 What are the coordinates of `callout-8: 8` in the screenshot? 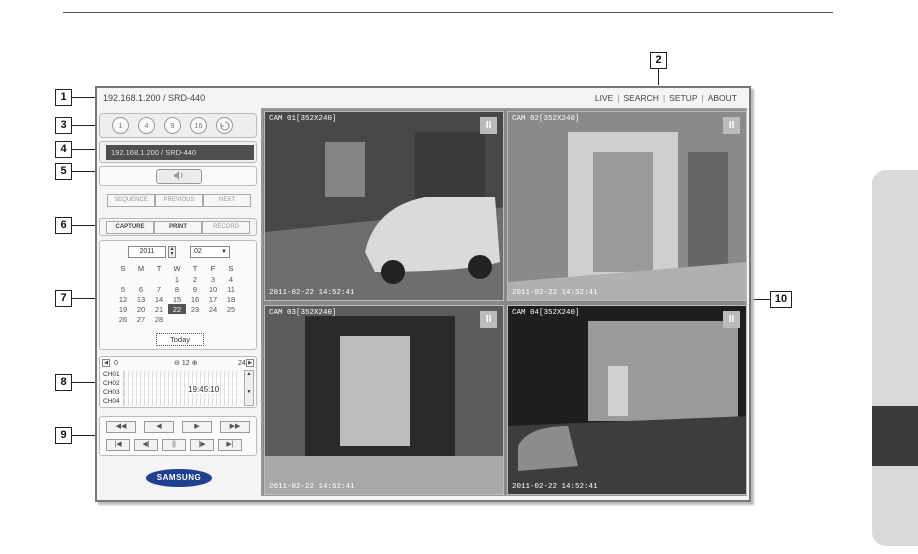 It's located at (63, 382).